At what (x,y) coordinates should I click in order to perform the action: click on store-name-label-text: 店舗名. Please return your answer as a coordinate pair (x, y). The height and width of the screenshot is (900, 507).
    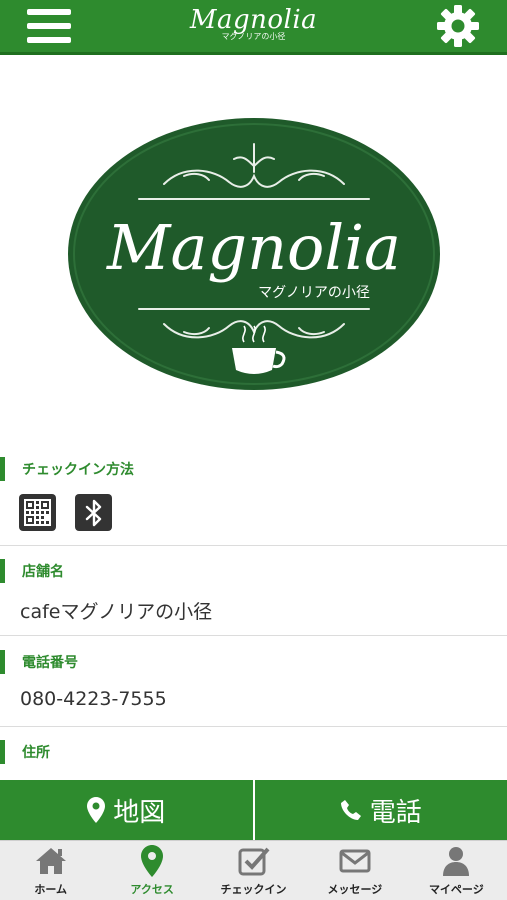
    Looking at the image, I should click on (43, 572).